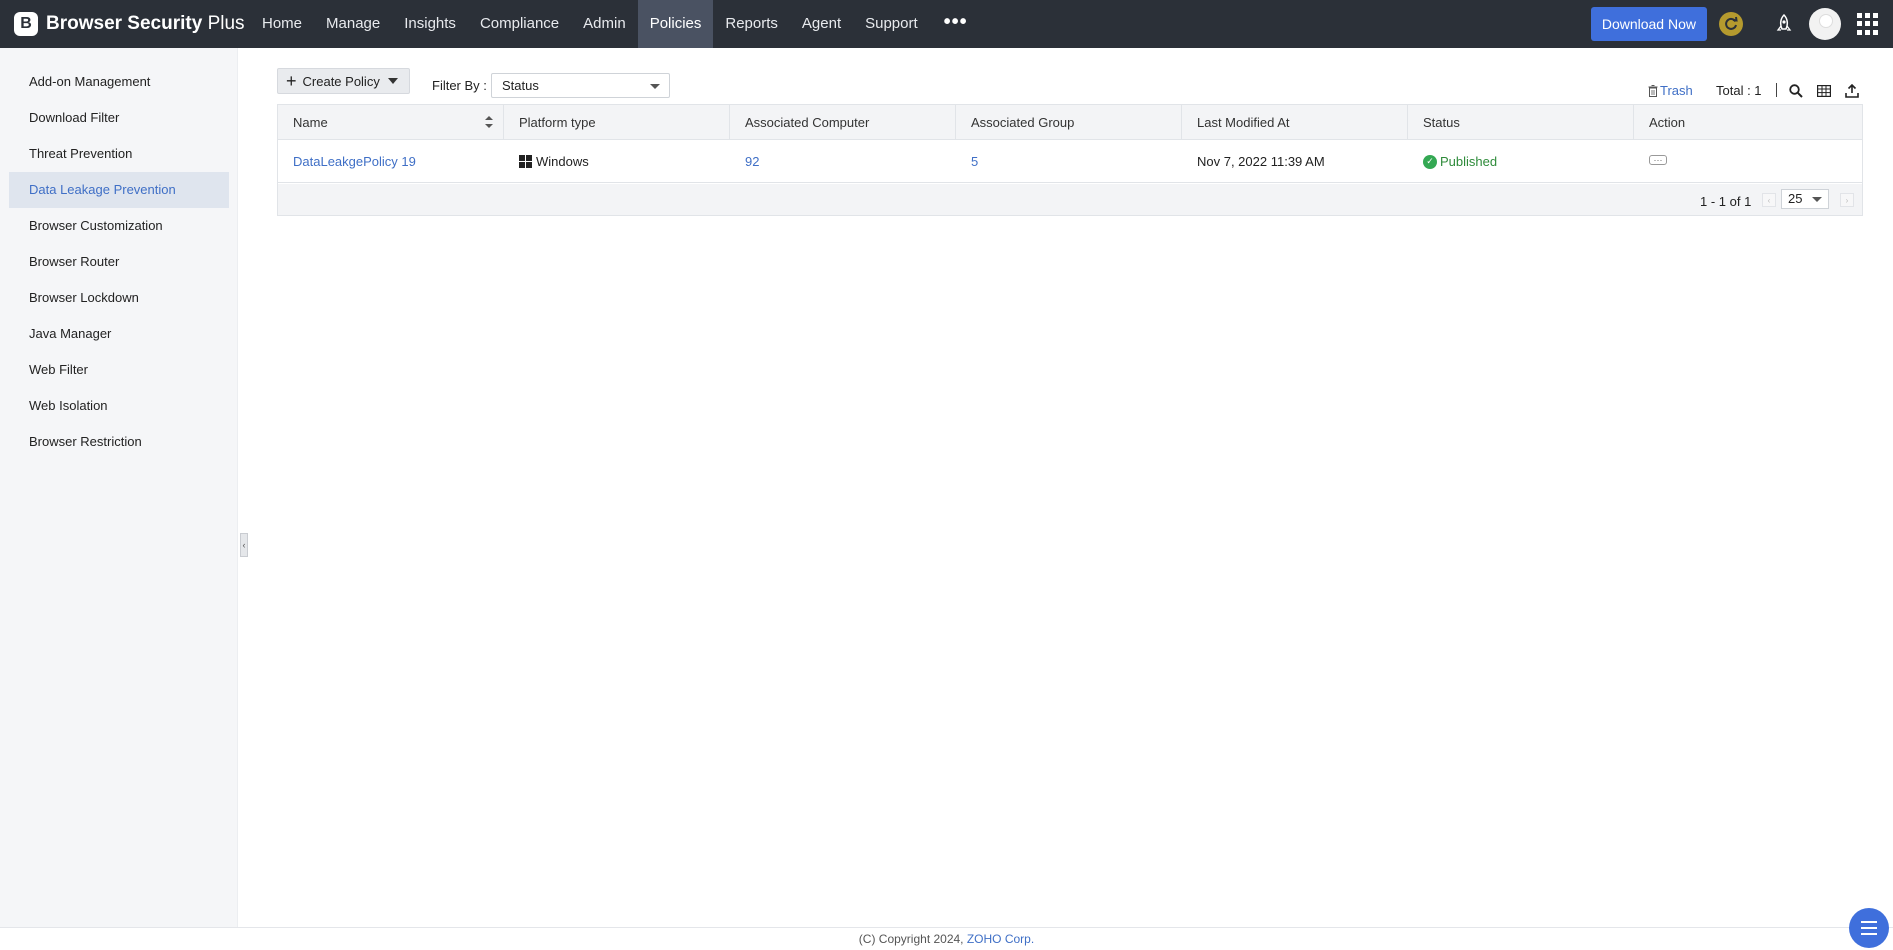  What do you see at coordinates (489, 122) in the screenshot?
I see `sort-icon` at bounding box center [489, 122].